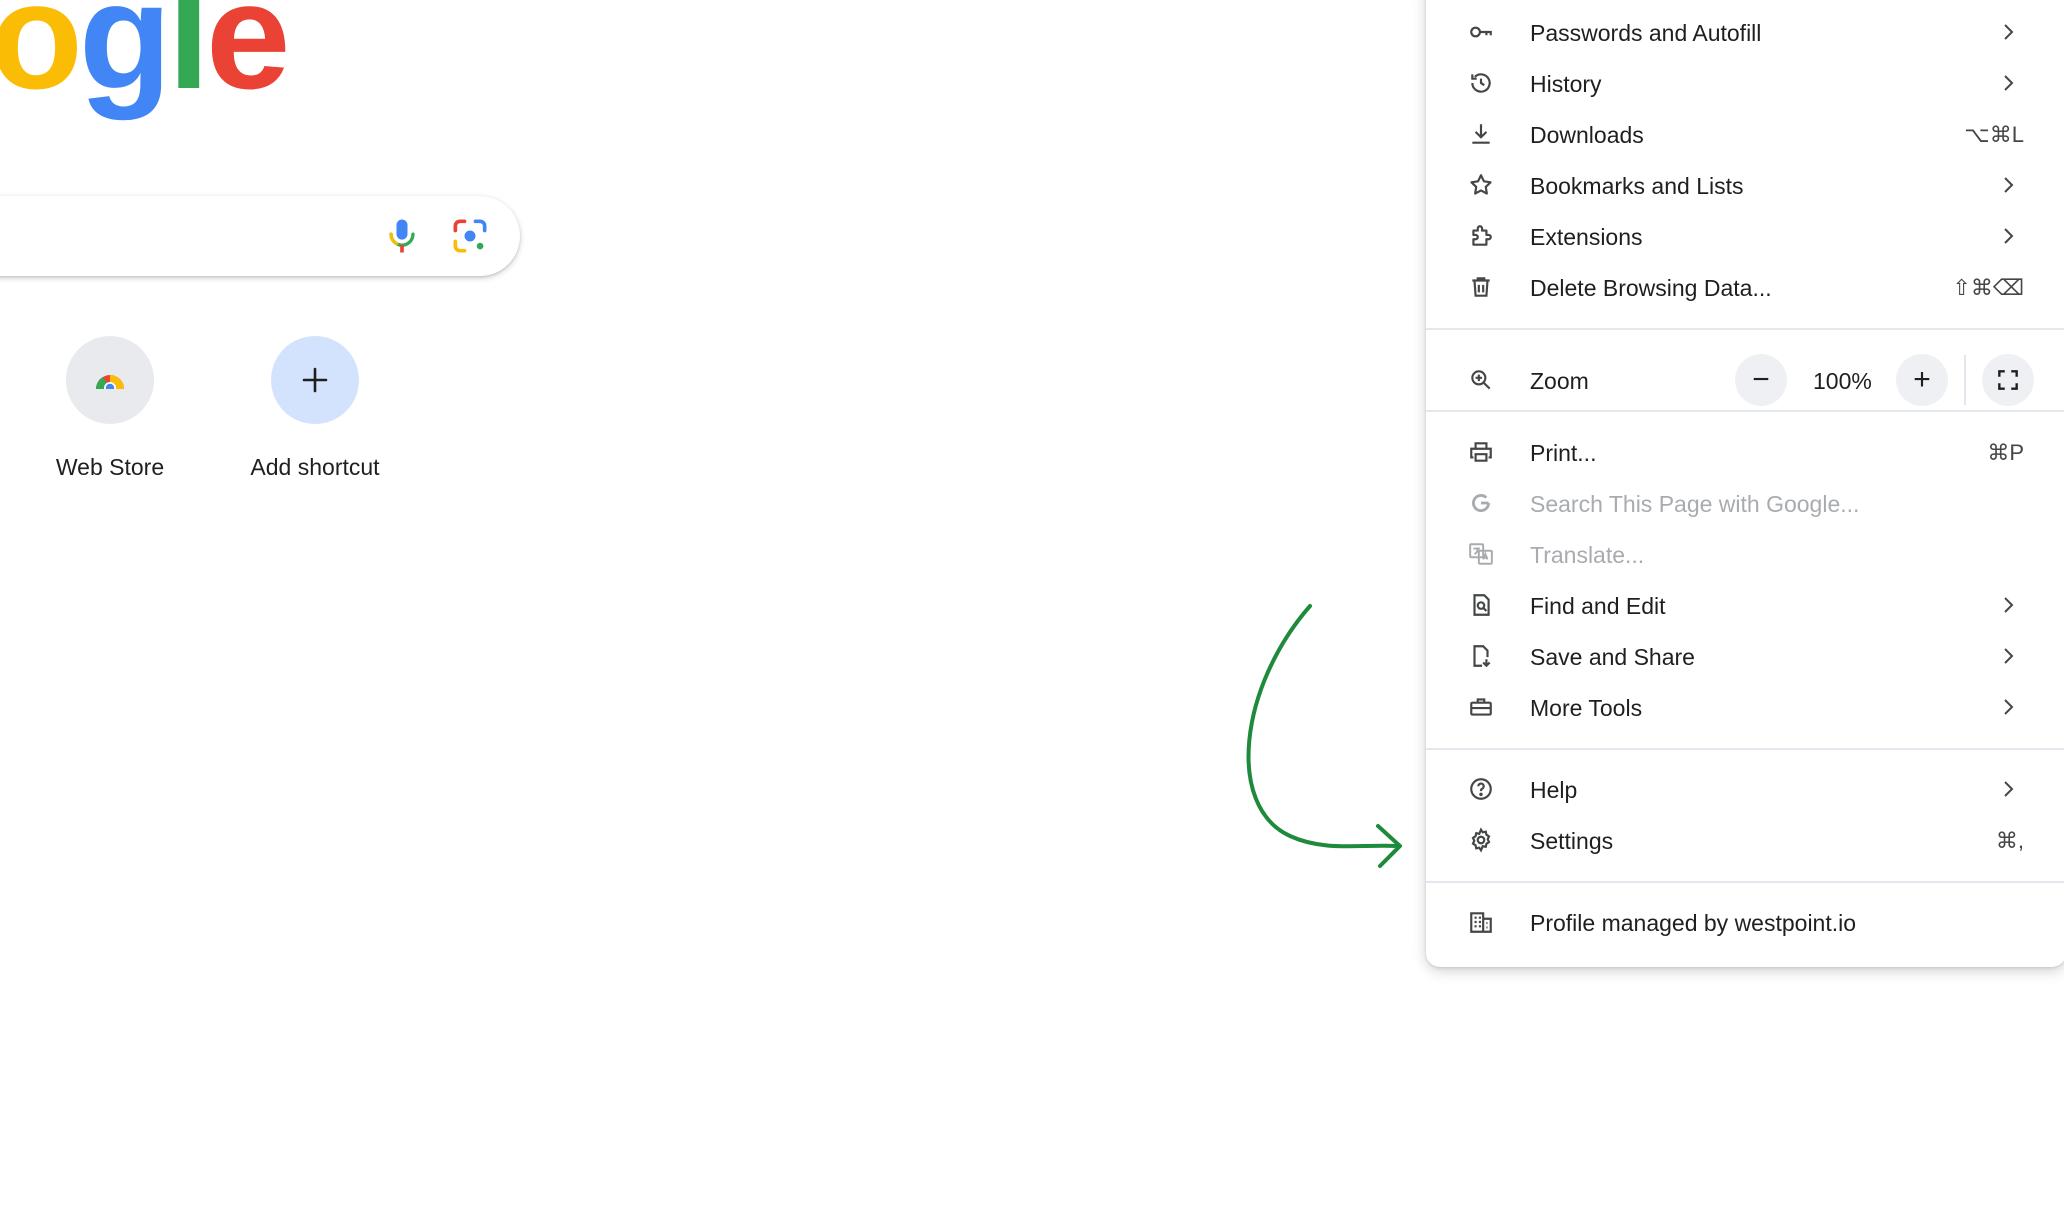 Image resolution: width=2064 pixels, height=1212 pixels. What do you see at coordinates (2009, 840) in the screenshot?
I see `keyboard-shortcut: ⌘,` at bounding box center [2009, 840].